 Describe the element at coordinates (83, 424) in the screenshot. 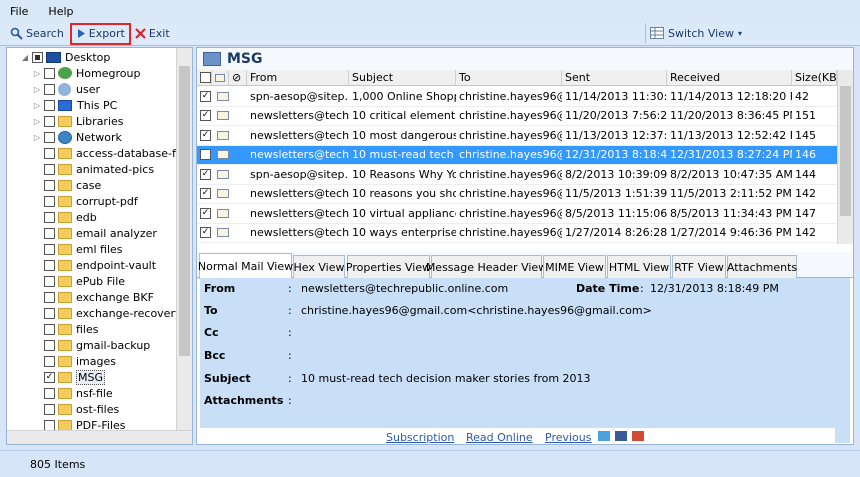

I see `tree-item-folder: PDF-Files` at that location.